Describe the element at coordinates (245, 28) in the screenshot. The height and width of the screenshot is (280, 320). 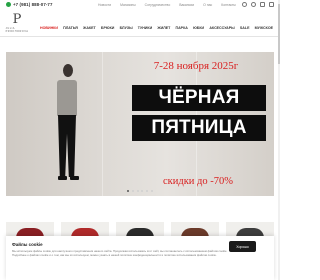
I see `catnav-item-sale: SALE` at that location.